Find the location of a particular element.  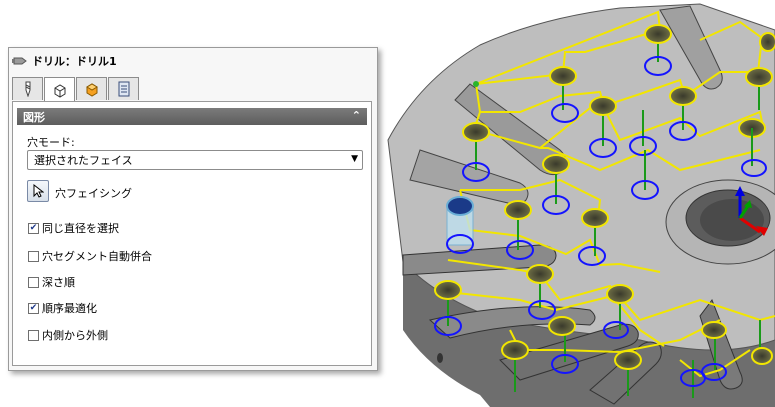

checkbox-same-diameter: ✔ 同じ直径を選択 is located at coordinates (73, 228).